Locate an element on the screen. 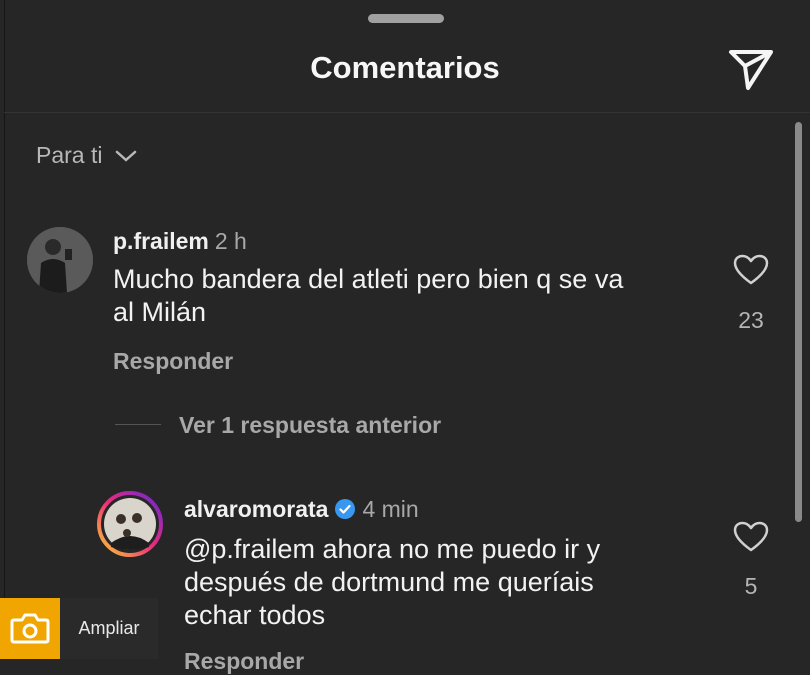  timestamp: 2 h is located at coordinates (230, 241).